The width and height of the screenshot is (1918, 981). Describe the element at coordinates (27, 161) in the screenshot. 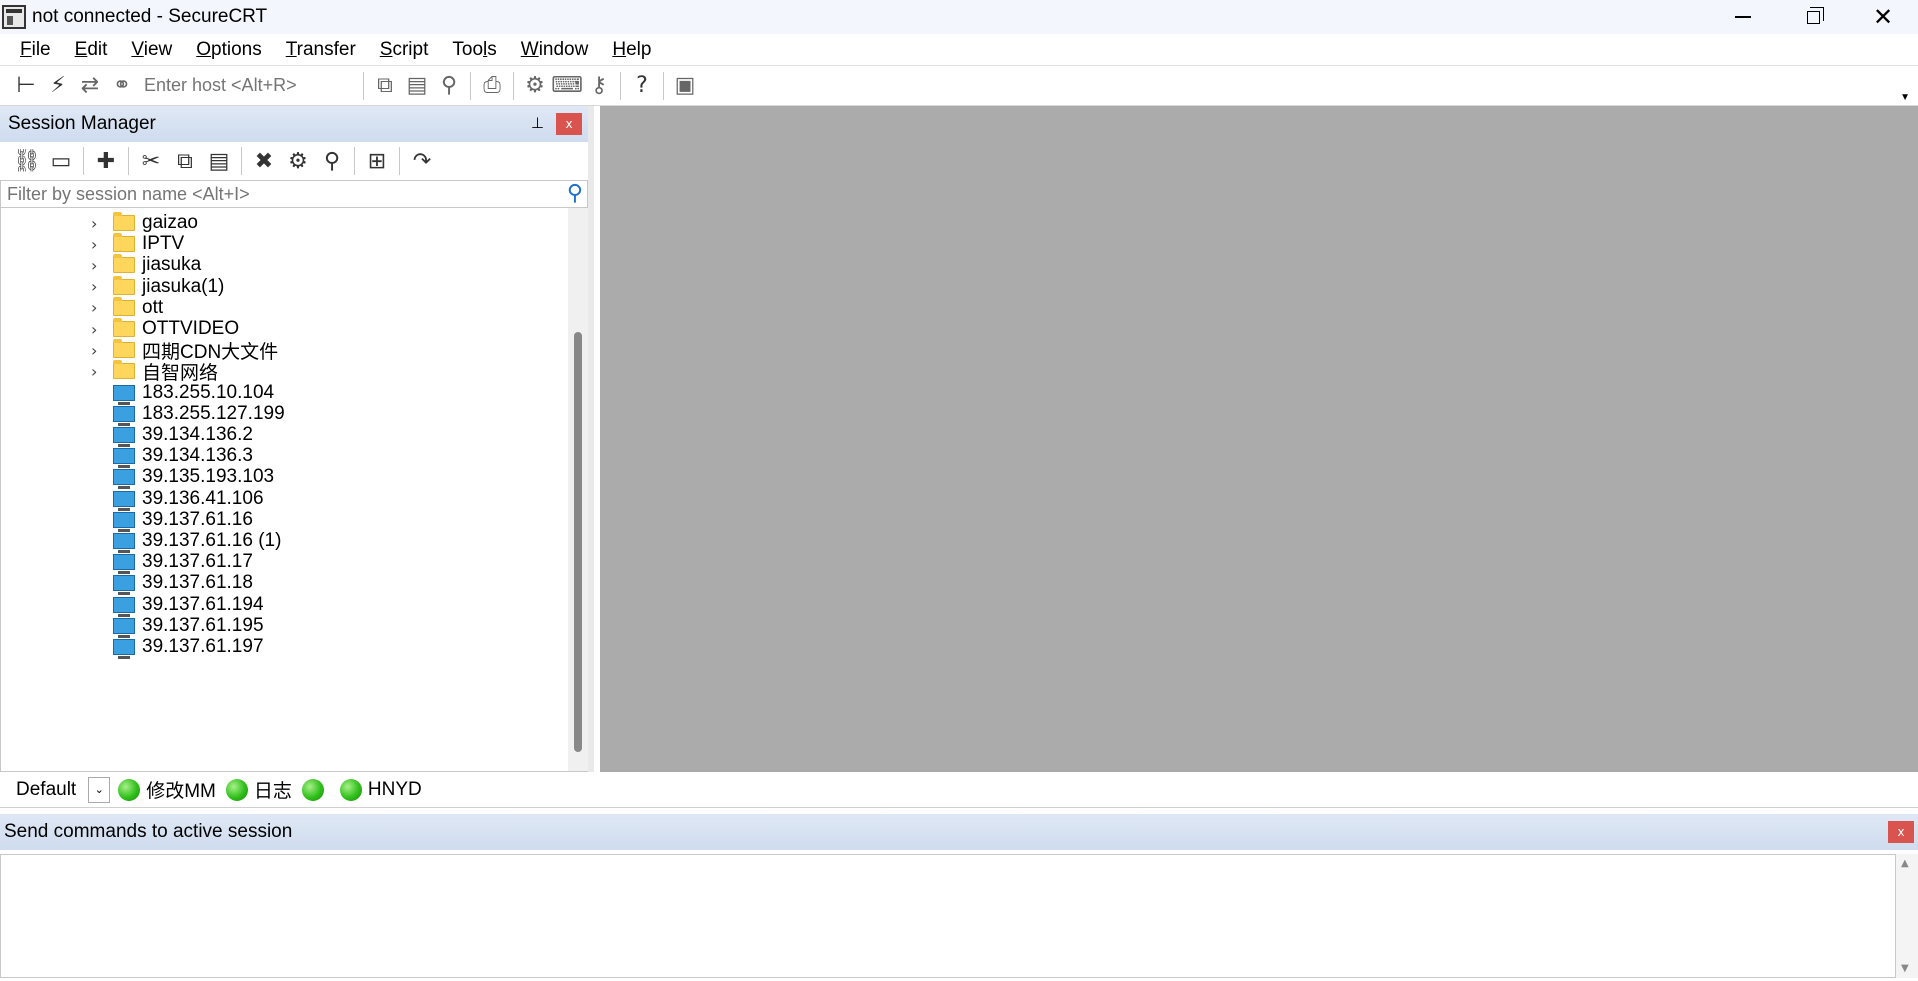

I see `link-icon: ⛓` at that location.